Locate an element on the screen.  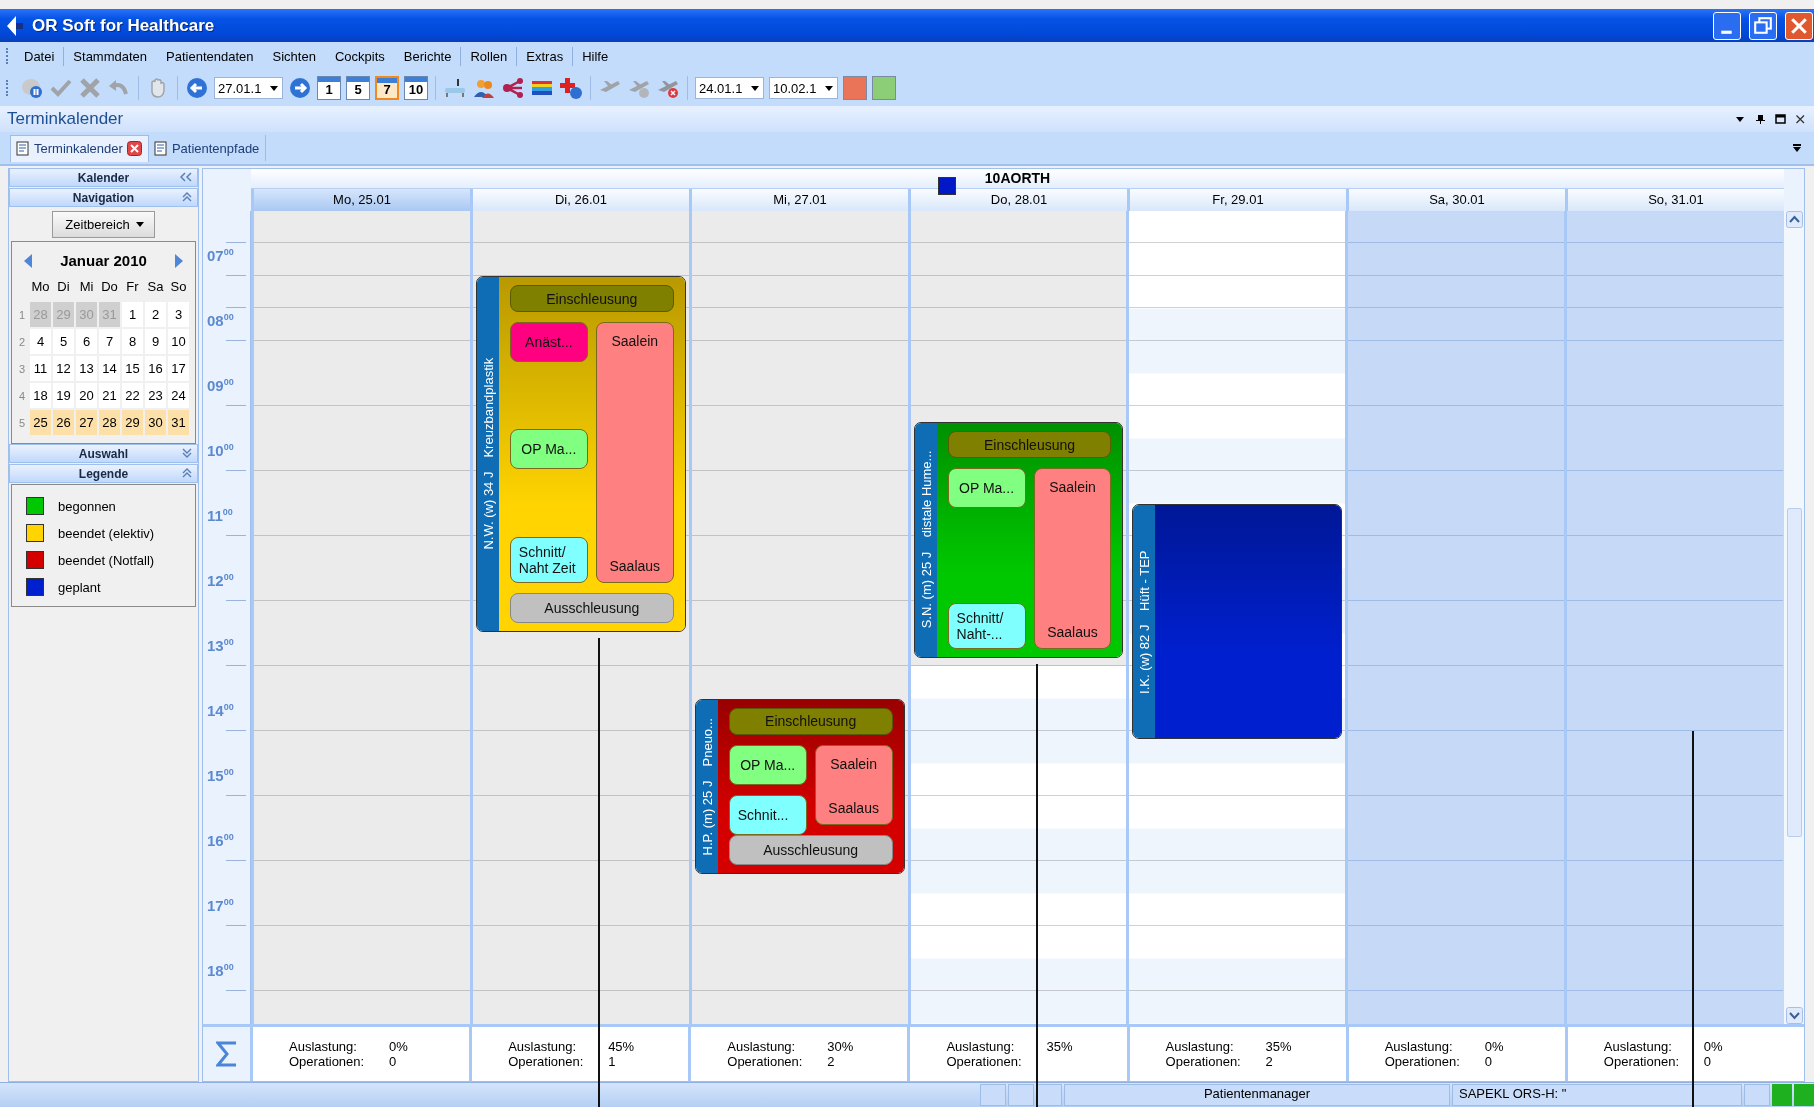
view-button: 5 is located at coordinates (358, 88).